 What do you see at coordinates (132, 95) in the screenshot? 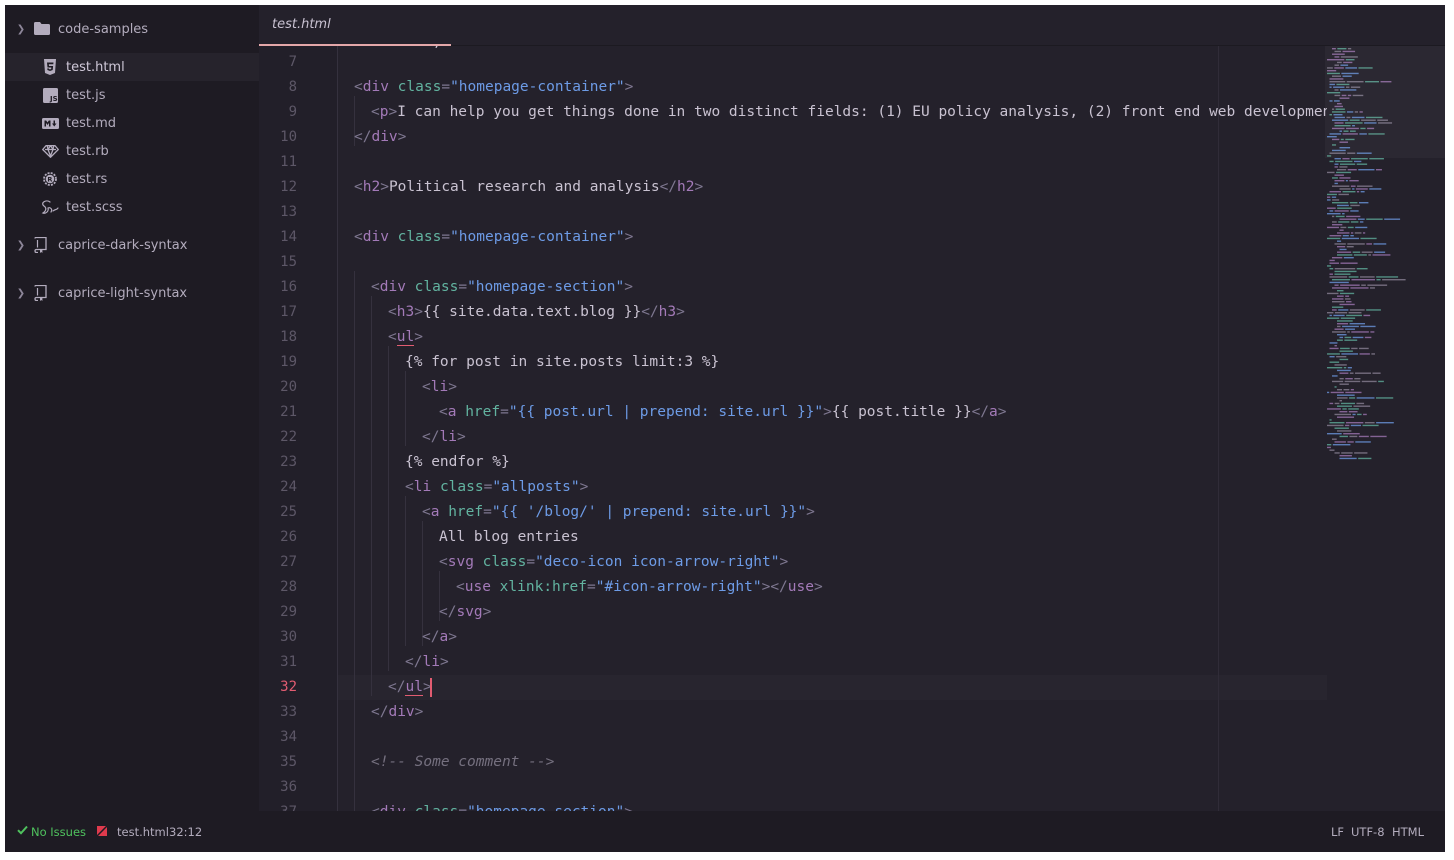
I see `file-item-test-js: JS test.js` at bounding box center [132, 95].